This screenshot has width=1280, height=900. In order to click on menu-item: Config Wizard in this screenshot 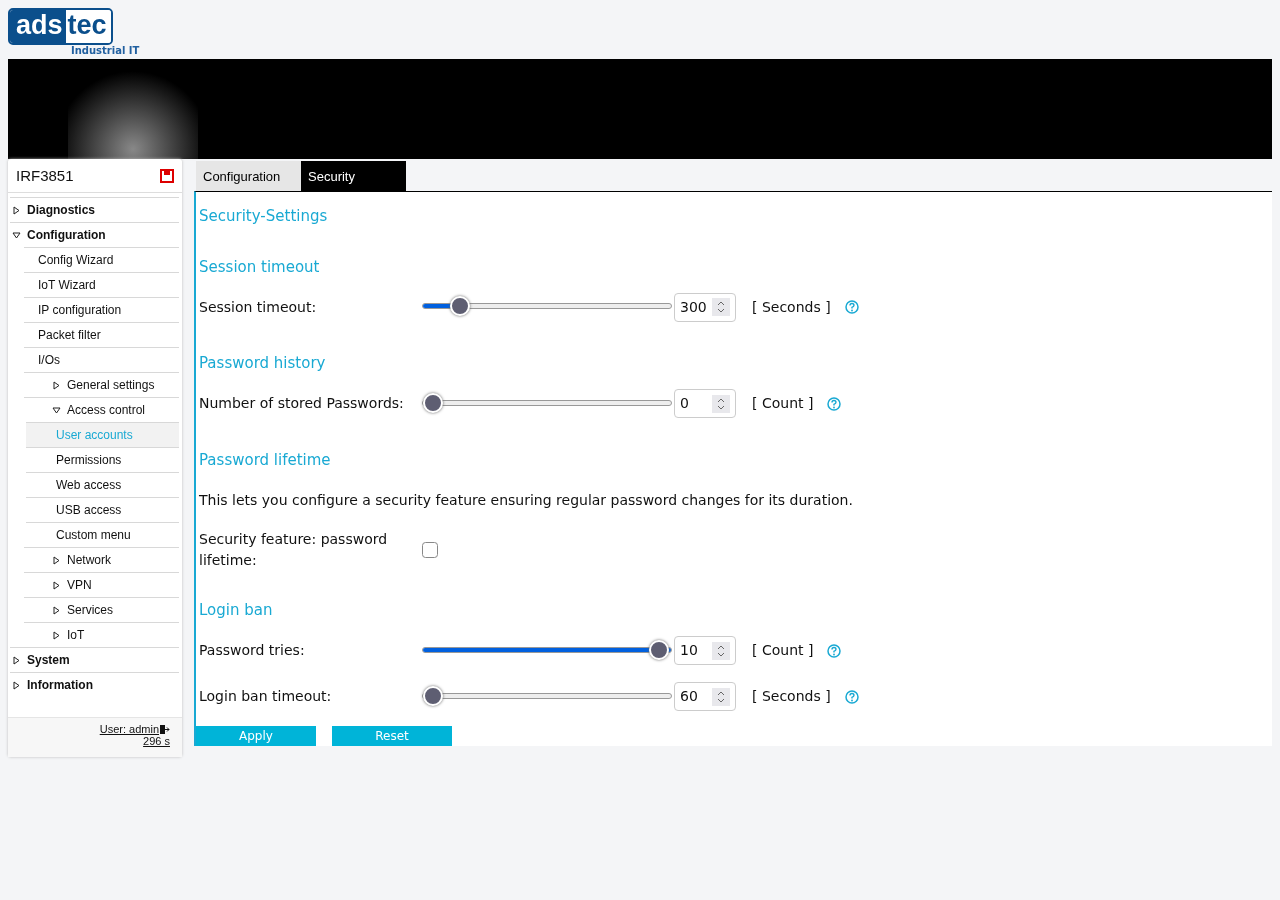, I will do `click(76, 260)`.